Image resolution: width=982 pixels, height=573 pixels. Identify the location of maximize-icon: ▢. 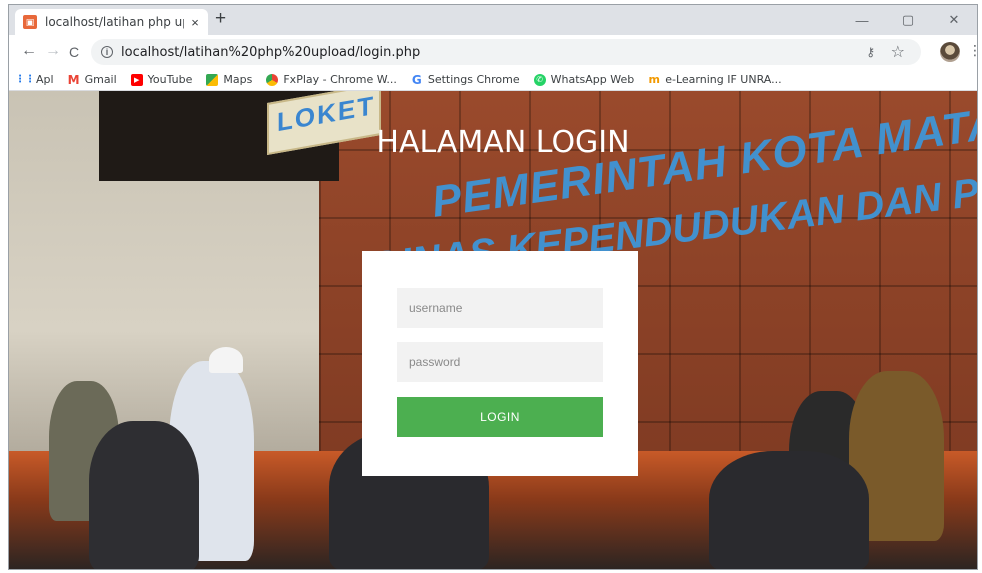
(908, 20).